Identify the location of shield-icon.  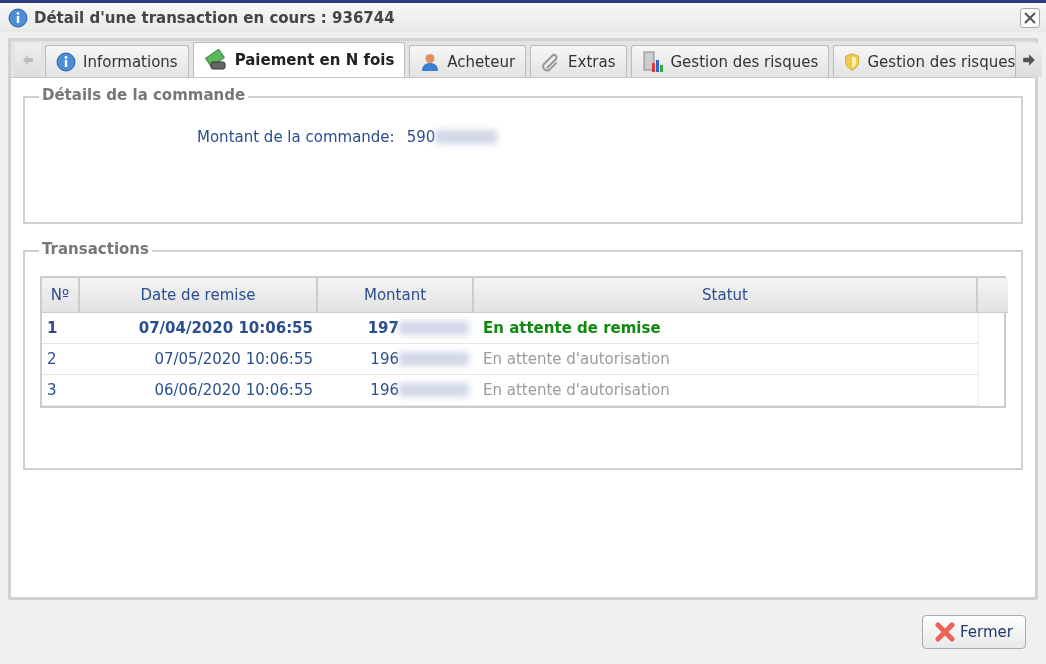
(852, 61).